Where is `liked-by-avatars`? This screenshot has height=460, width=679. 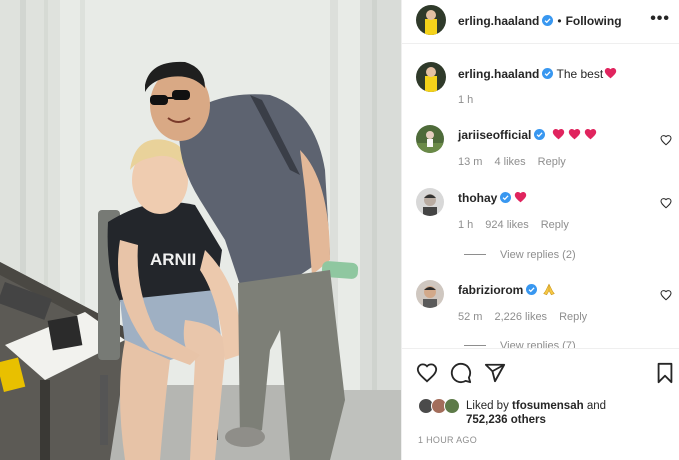 liked-by-avatars is located at coordinates (441, 407).